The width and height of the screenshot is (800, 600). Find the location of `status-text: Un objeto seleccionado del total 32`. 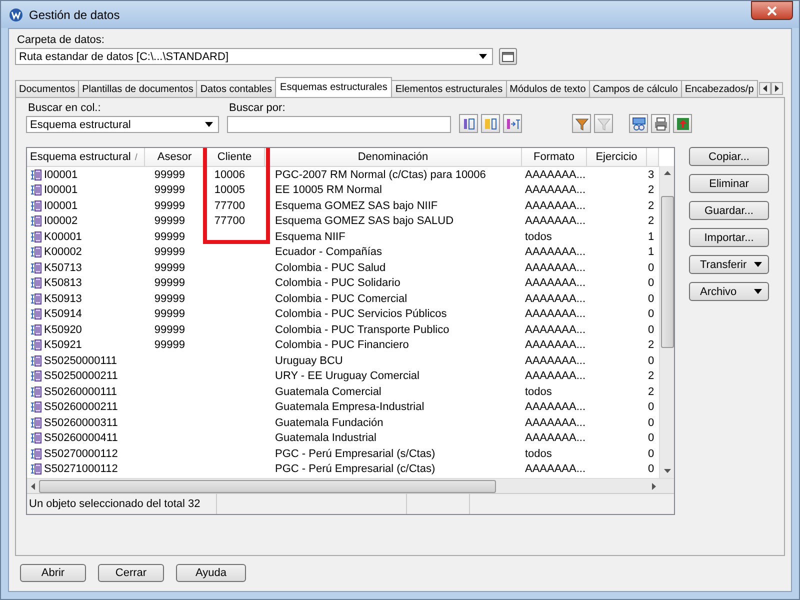

status-text: Un objeto seleccionado del total 32 is located at coordinates (122, 504).